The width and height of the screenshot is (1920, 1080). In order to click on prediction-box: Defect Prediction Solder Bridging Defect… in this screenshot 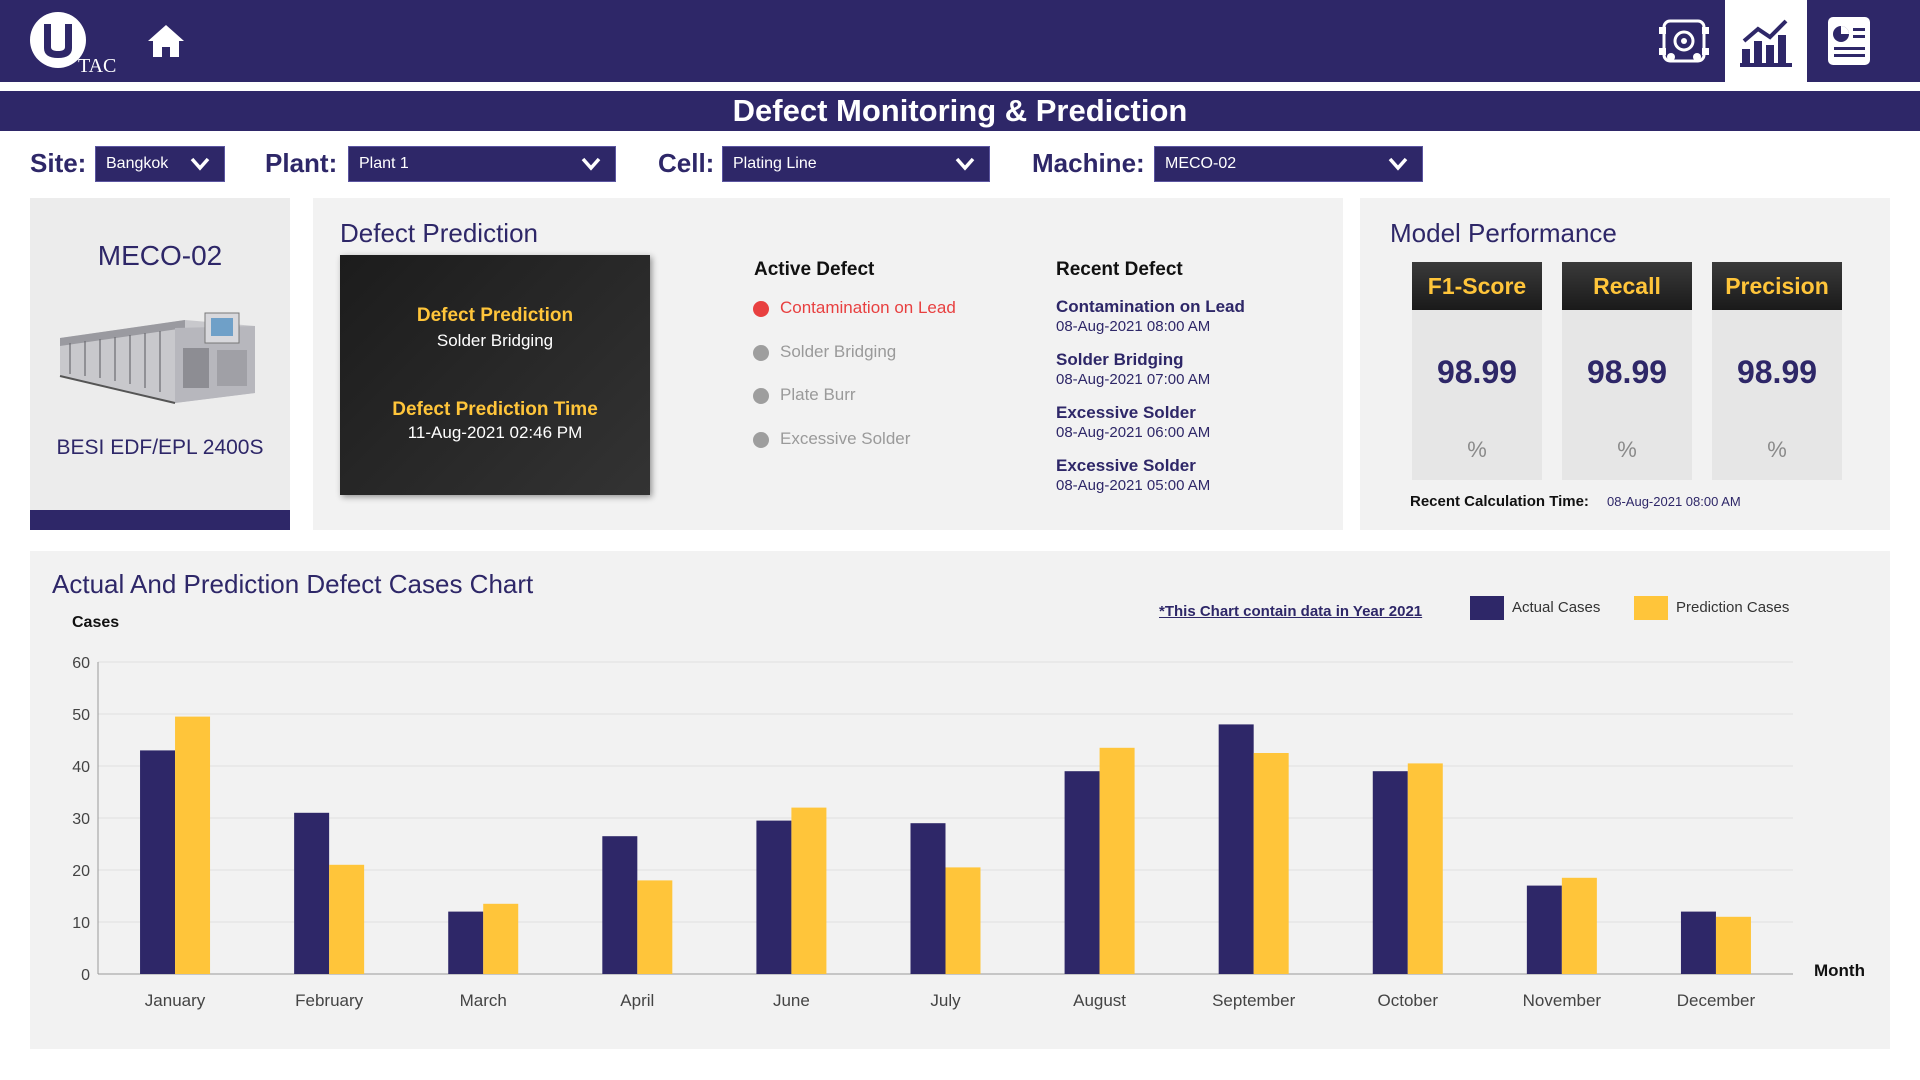, I will do `click(495, 375)`.